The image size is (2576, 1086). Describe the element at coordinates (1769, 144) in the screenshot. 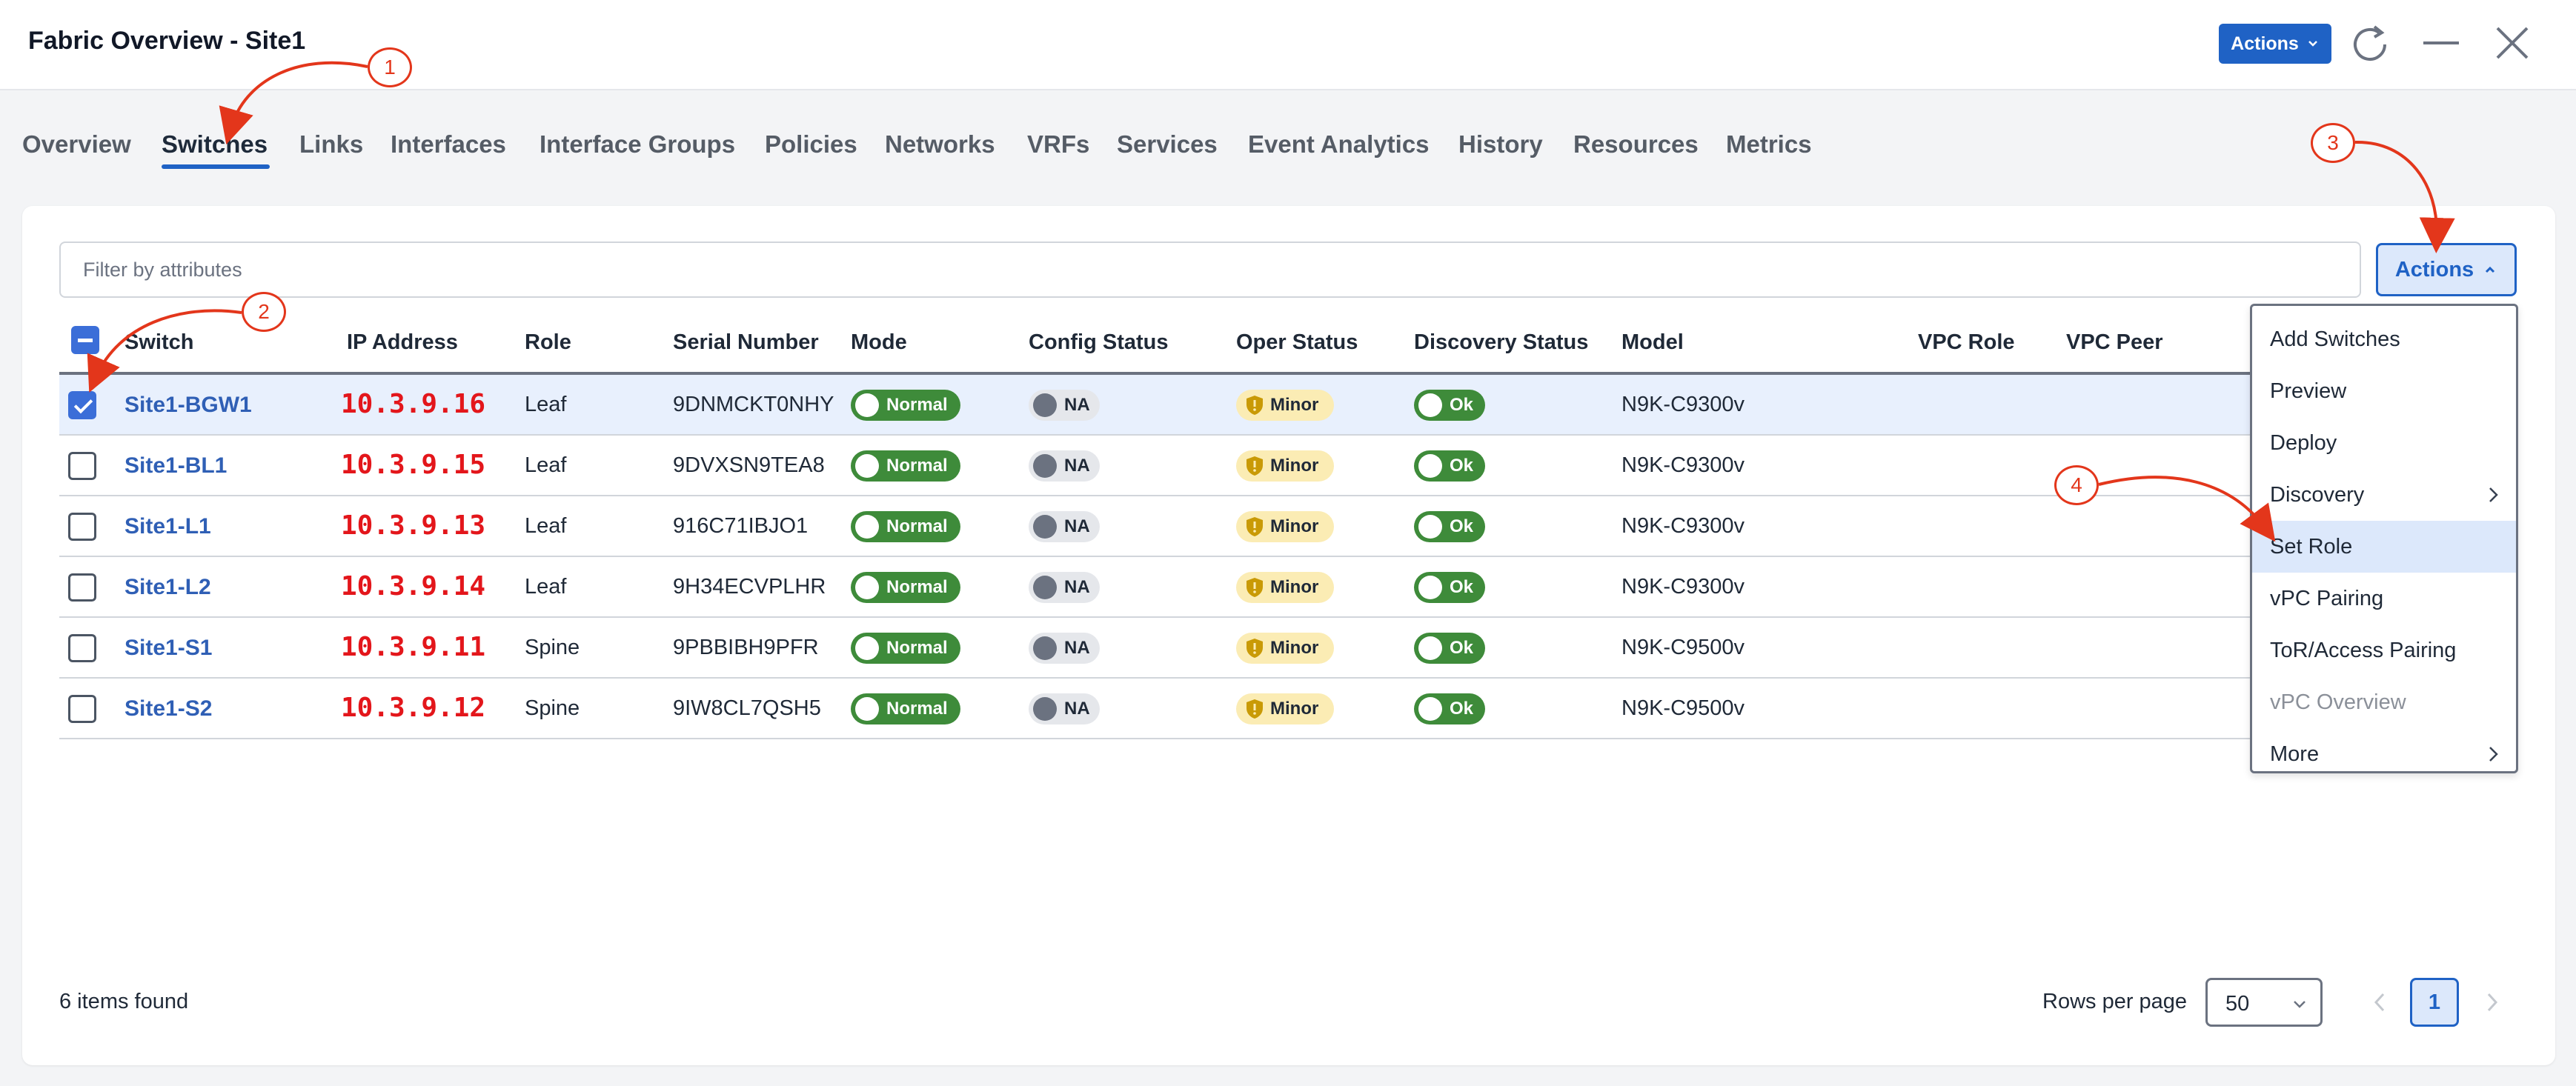

I see `tab-metrics: Metrics` at that location.